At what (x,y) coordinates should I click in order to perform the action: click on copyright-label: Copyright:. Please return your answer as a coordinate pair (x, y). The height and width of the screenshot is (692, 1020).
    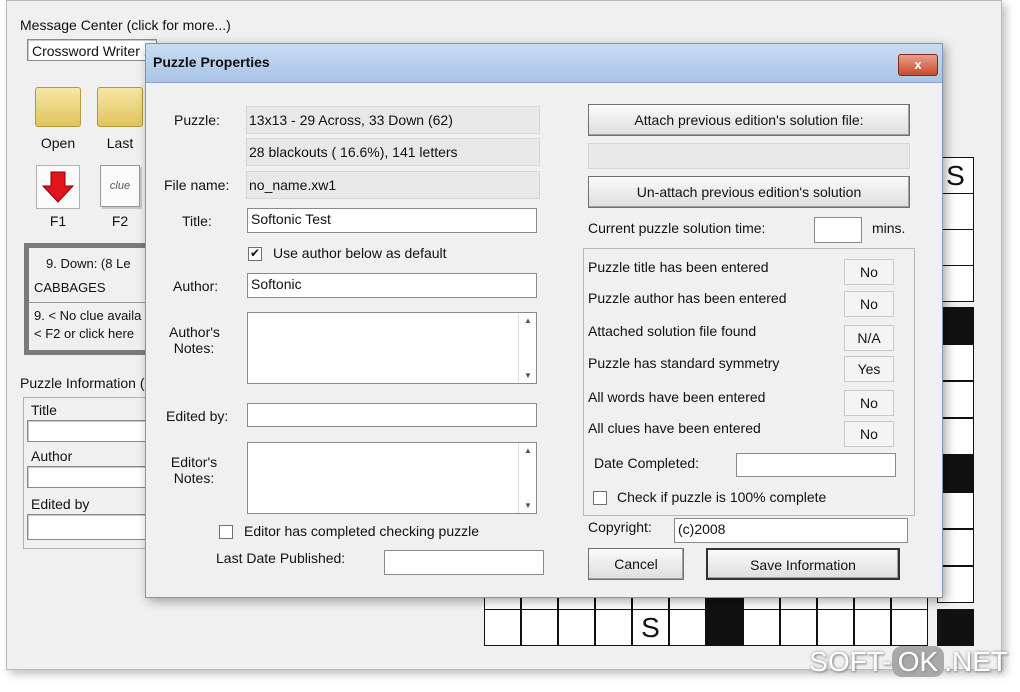
    Looking at the image, I should click on (620, 527).